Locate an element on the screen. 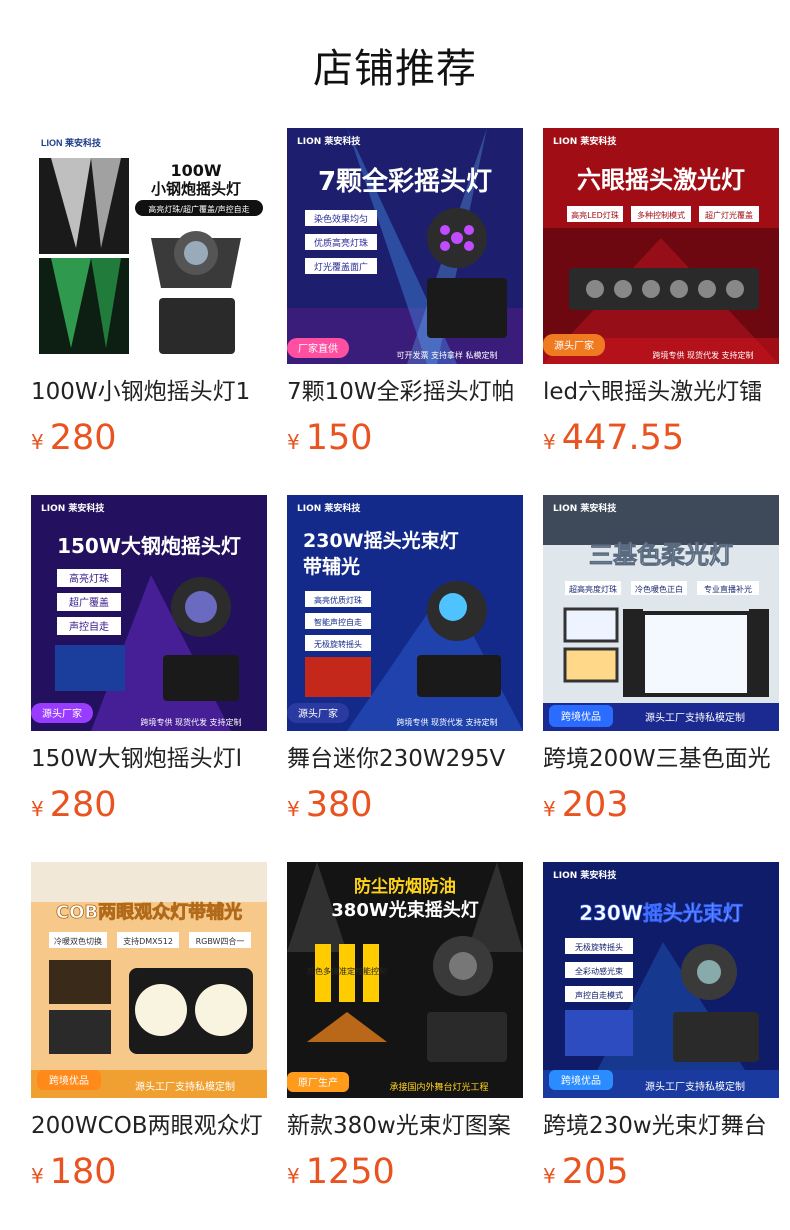 The width and height of the screenshot is (790, 1230). svg-text: 高亮优质灯珠 is located at coordinates (338, 600).